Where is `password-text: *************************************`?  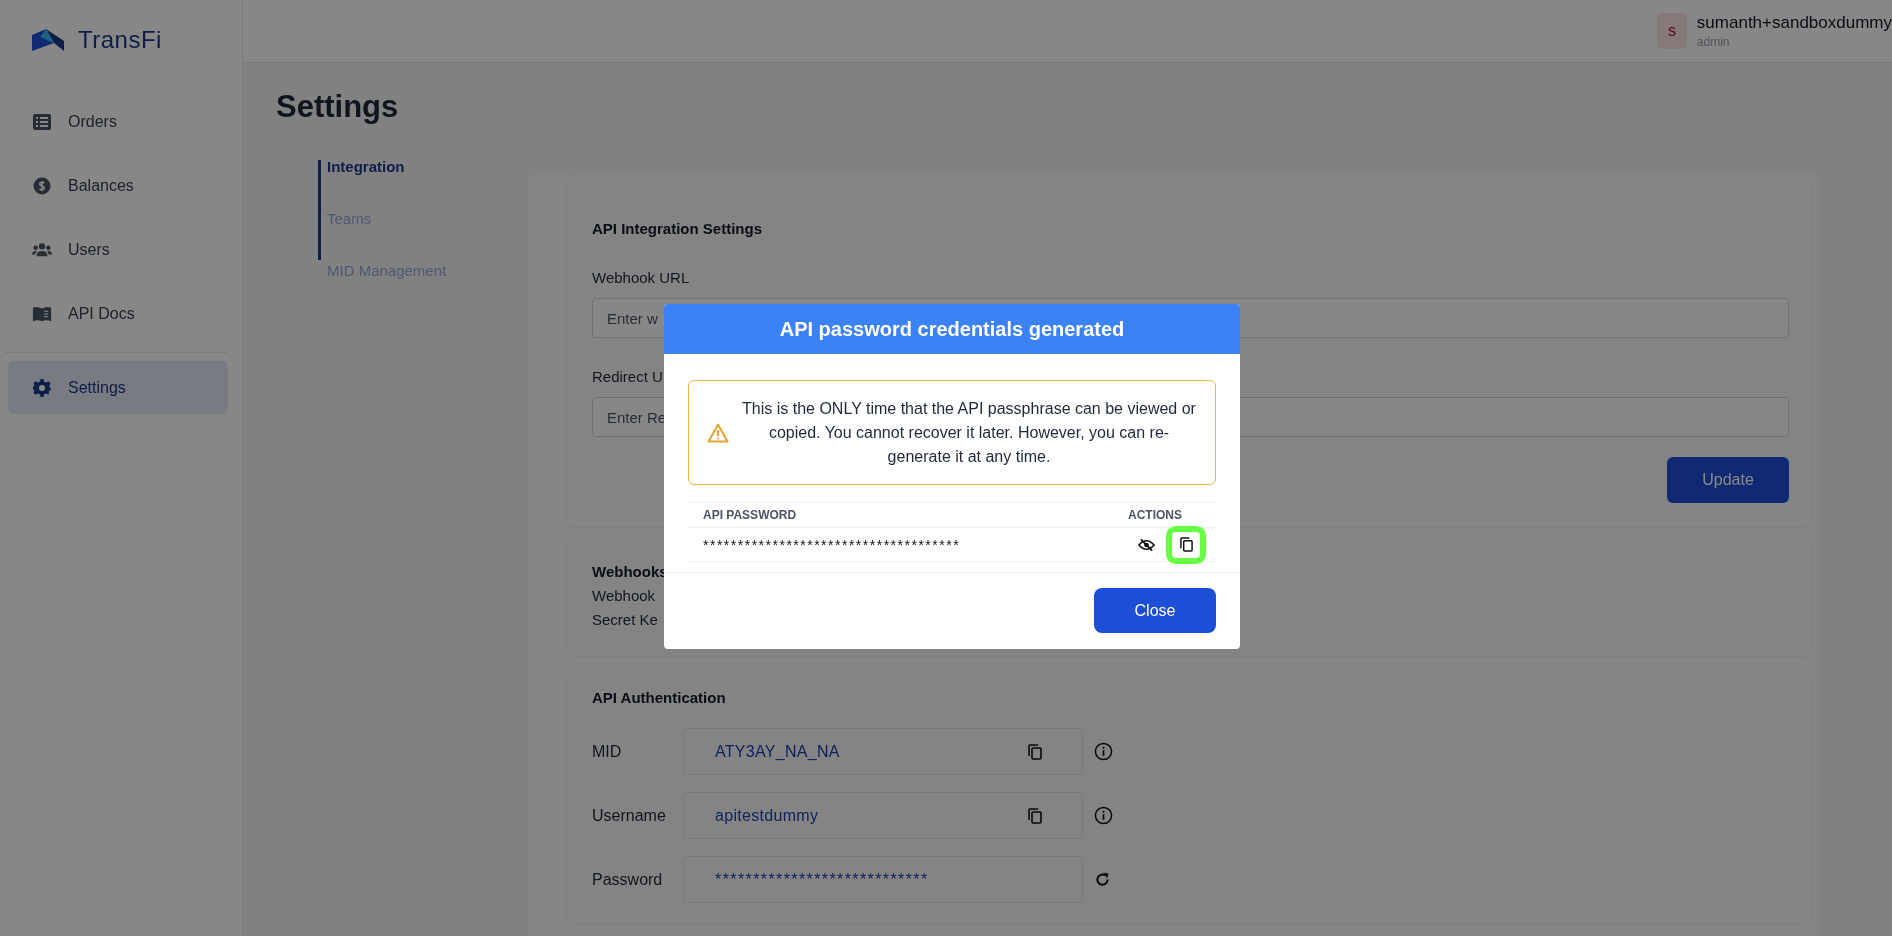
password-text: ************************************* is located at coordinates (832, 544).